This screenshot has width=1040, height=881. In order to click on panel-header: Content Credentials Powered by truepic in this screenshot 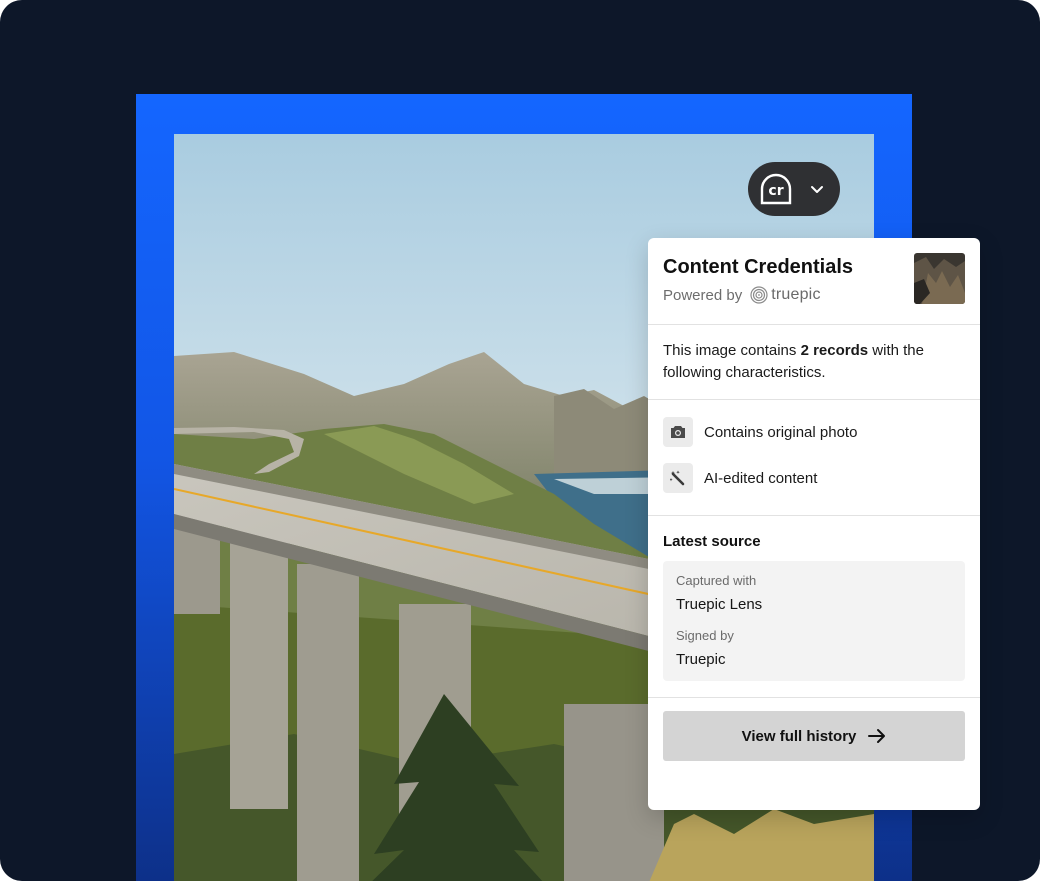, I will do `click(814, 281)`.